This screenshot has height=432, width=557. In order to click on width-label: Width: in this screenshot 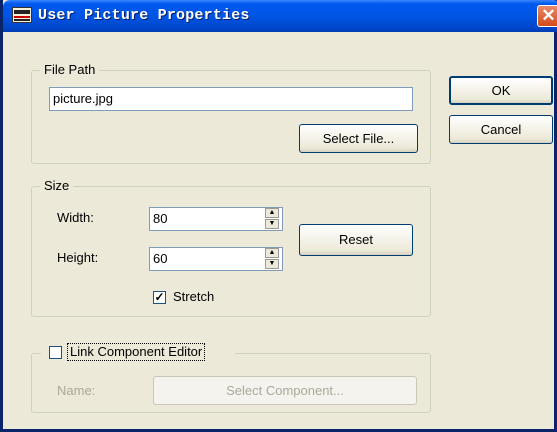, I will do `click(75, 217)`.